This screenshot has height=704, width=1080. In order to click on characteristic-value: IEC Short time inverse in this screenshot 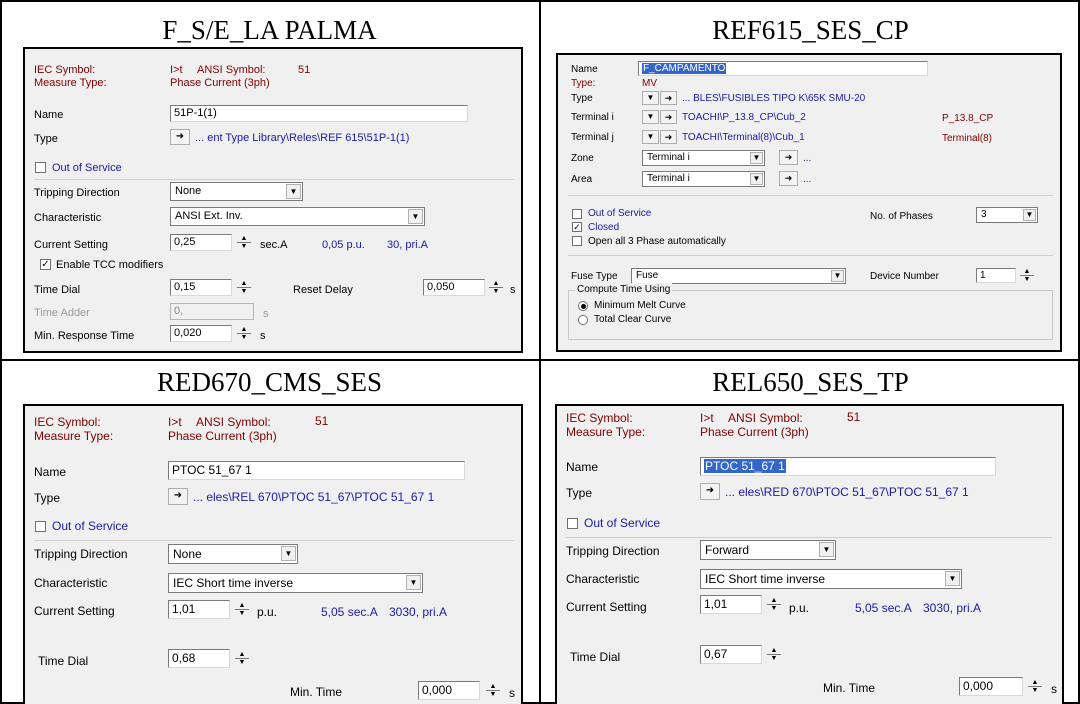, I will do `click(233, 583)`.